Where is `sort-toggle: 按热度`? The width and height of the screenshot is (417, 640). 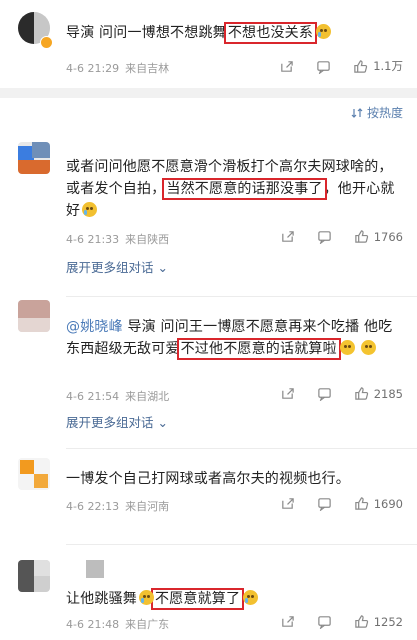 sort-toggle: 按热度 is located at coordinates (377, 112).